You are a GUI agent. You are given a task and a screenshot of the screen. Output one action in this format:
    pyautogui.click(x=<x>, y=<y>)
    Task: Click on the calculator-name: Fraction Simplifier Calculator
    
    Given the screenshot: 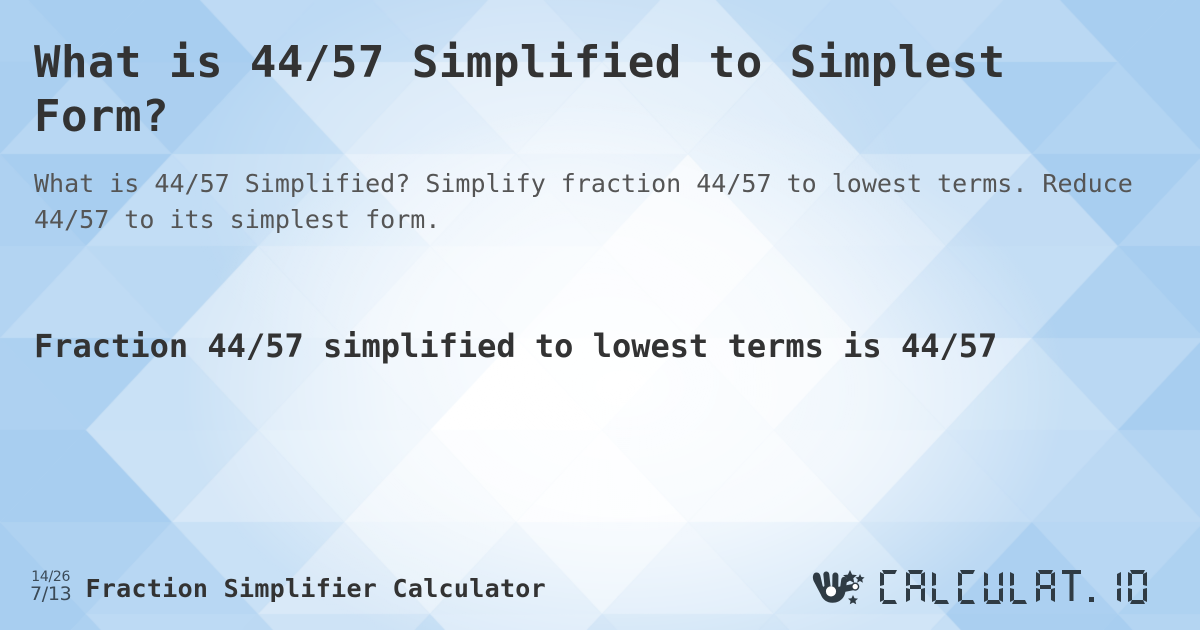 What is the action you would take?
    pyautogui.click(x=316, y=588)
    